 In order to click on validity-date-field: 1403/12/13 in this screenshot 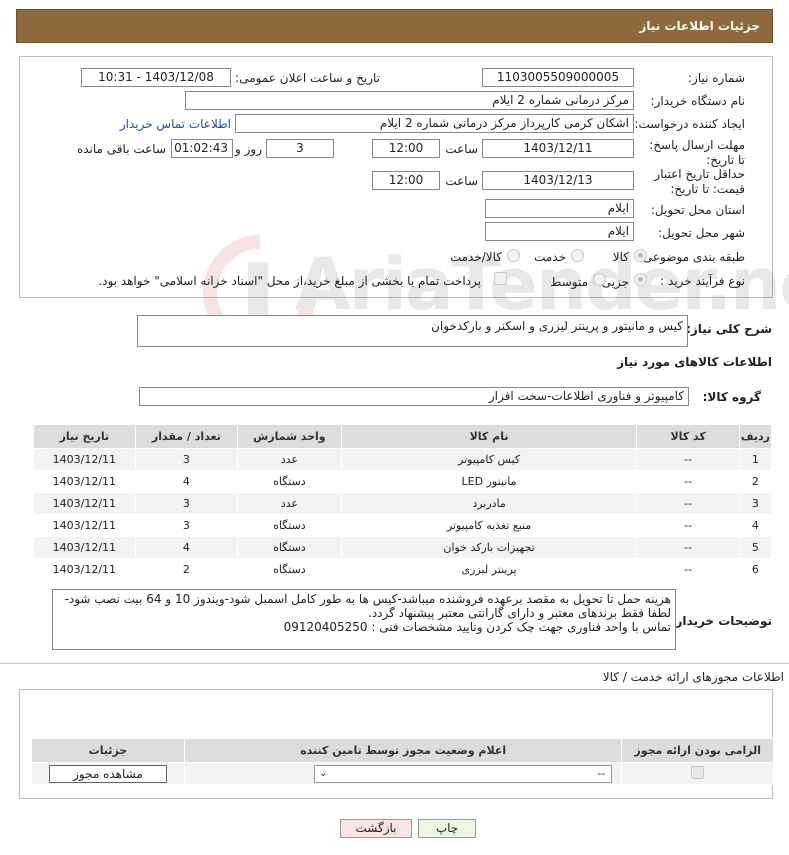, I will do `click(558, 180)`.